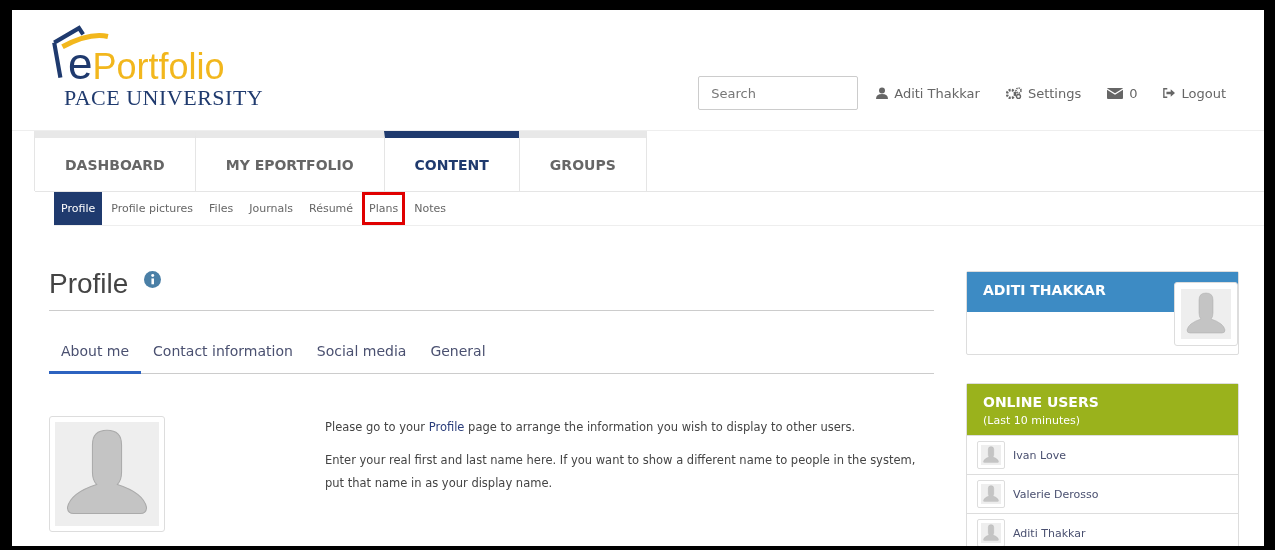 The width and height of the screenshot is (1275, 550). Describe the element at coordinates (430, 208) in the screenshot. I see `subnav-tab: Notes` at that location.